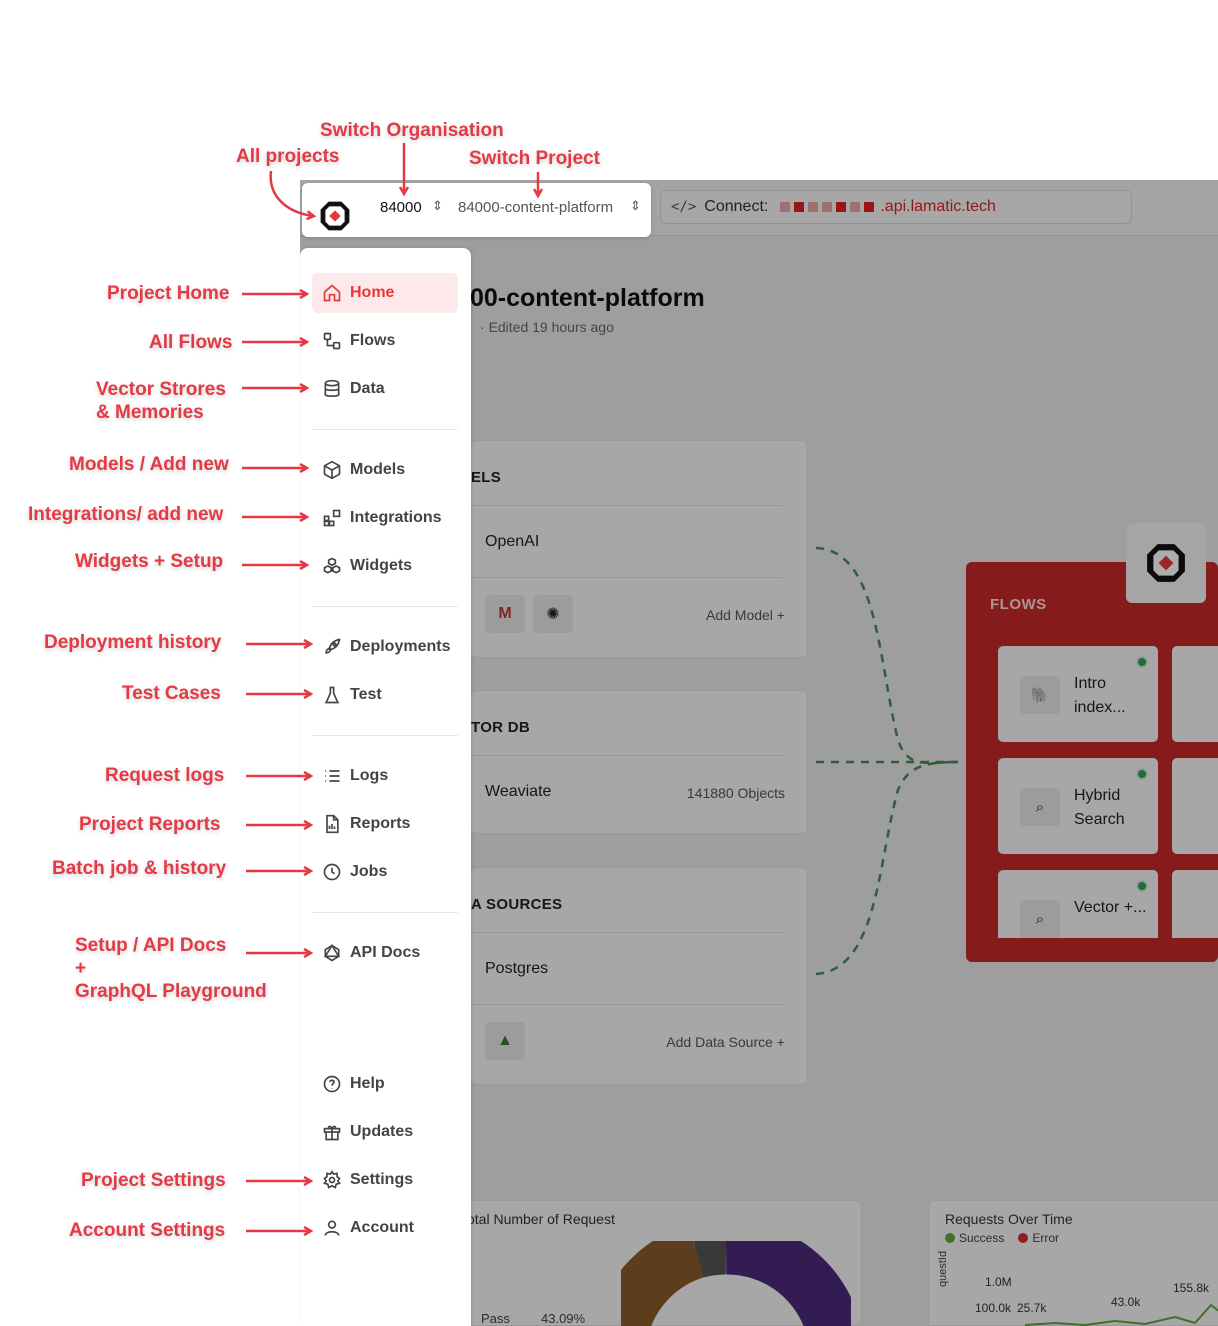 This screenshot has height=1326, width=1218. What do you see at coordinates (366, 694) in the screenshot?
I see `sidebar-item-label: Test` at bounding box center [366, 694].